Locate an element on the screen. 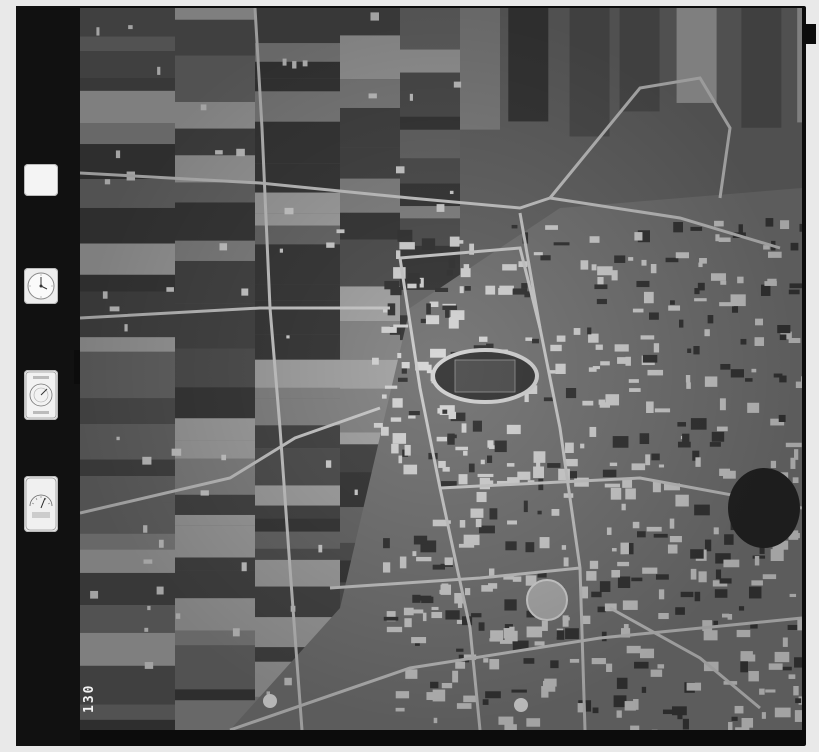  frame-notch-top is located at coordinates (809, 34).